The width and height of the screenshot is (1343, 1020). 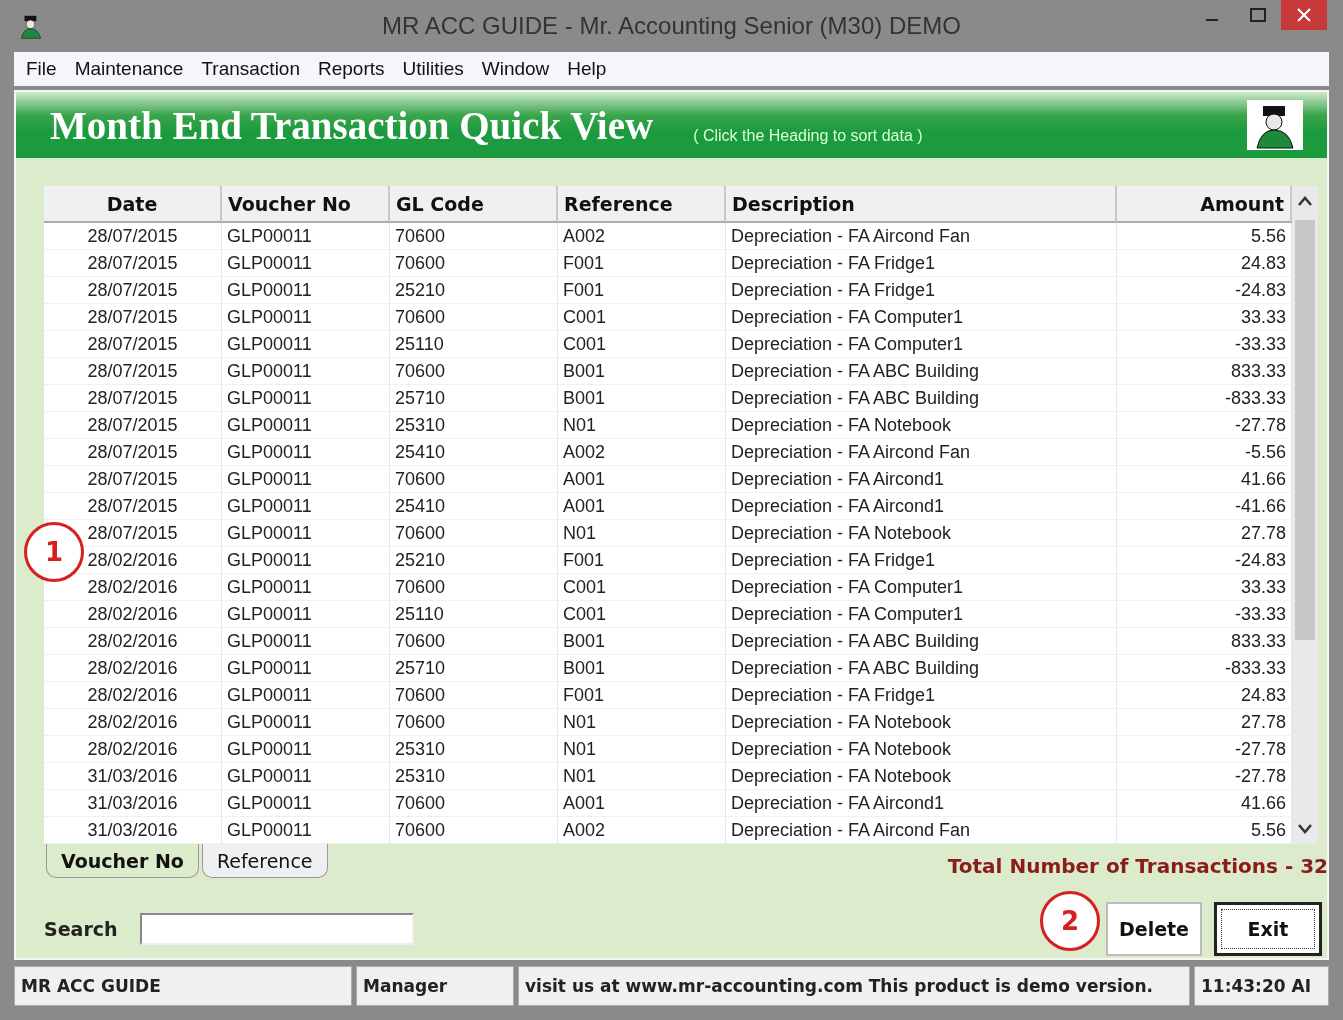 What do you see at coordinates (183, 986) in the screenshot?
I see `status-field: MR ACC GUIDE` at bounding box center [183, 986].